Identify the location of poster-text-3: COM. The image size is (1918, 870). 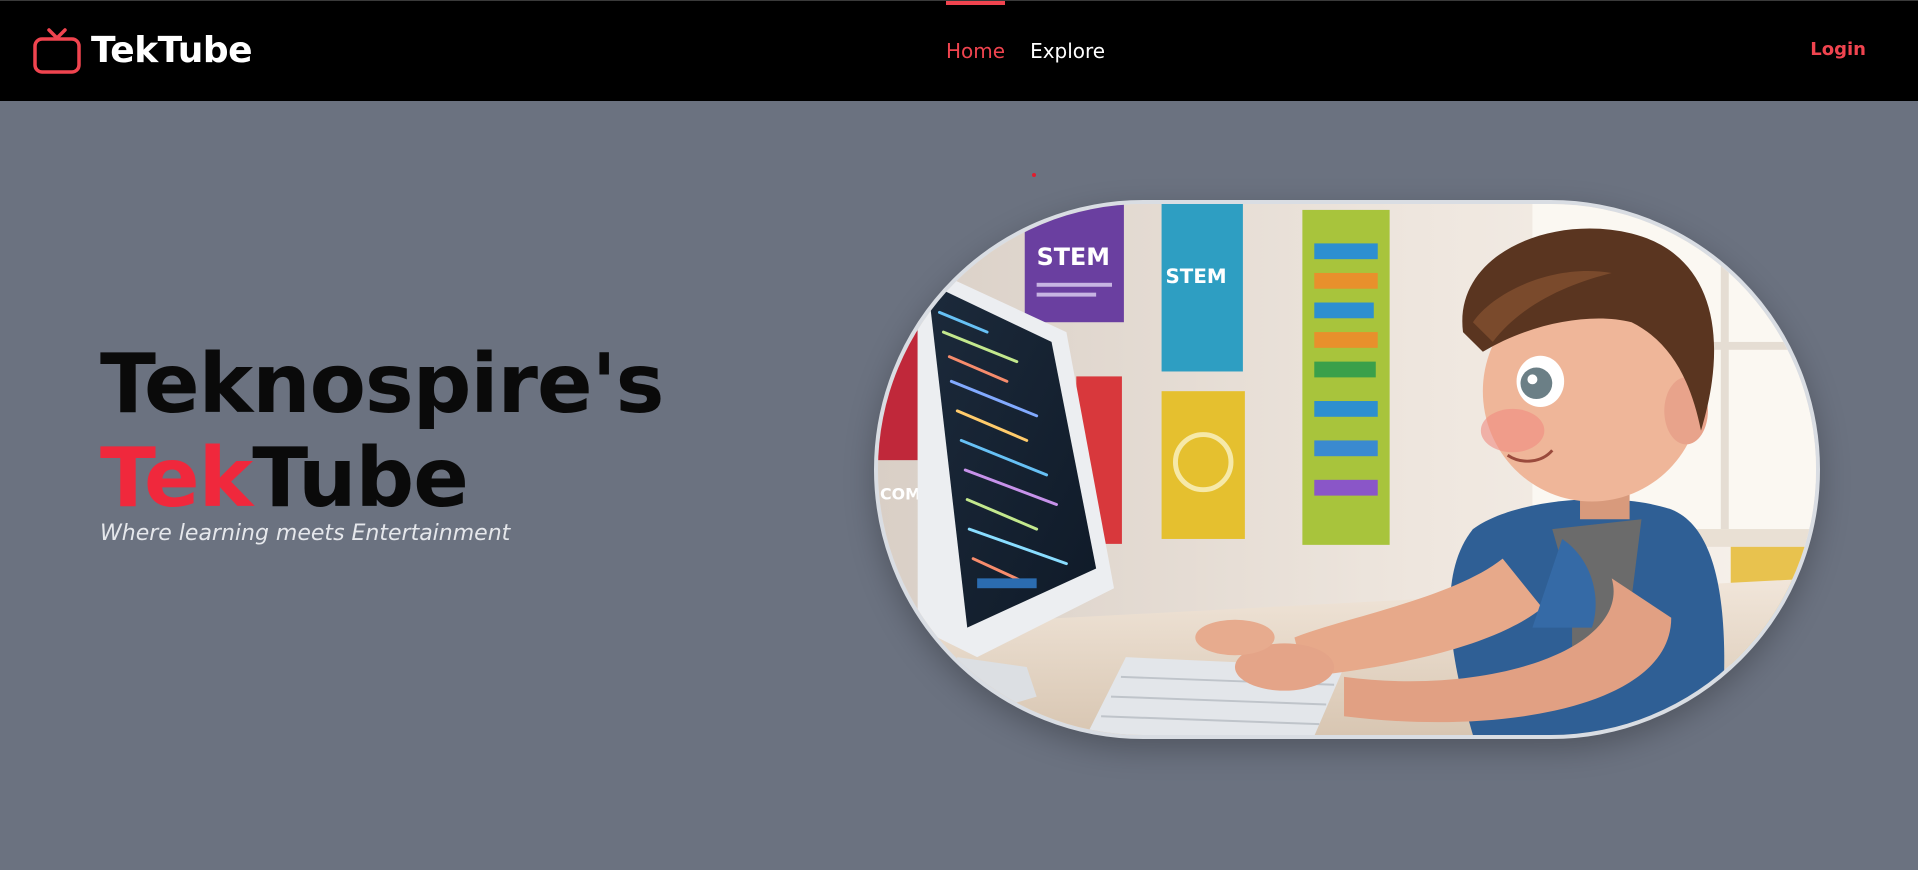
(900, 494).